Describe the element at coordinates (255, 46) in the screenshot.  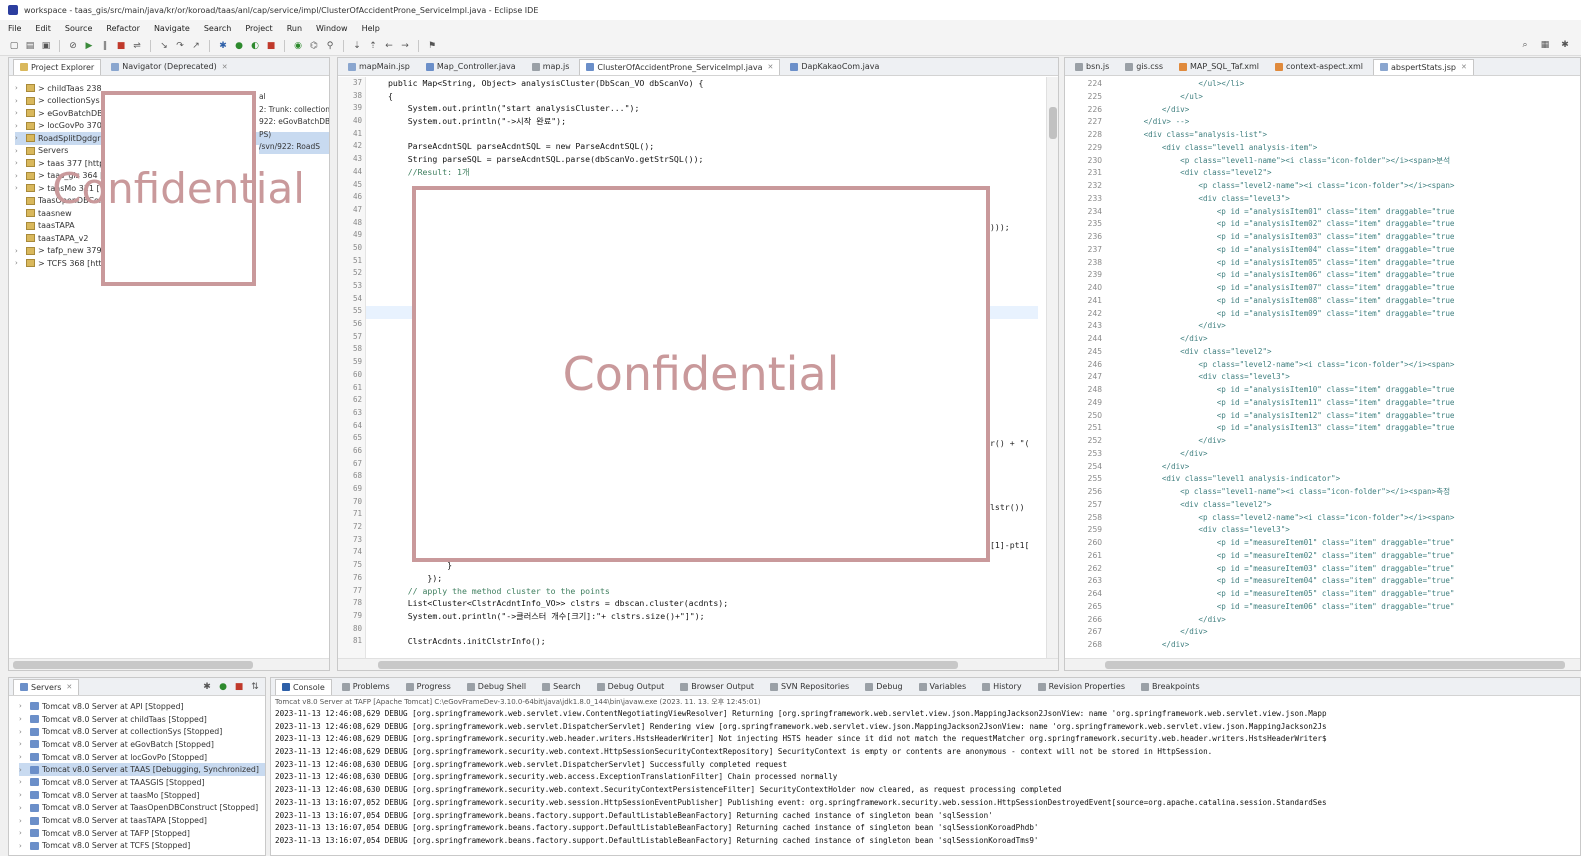
I see `coverage-icon: ◐` at that location.